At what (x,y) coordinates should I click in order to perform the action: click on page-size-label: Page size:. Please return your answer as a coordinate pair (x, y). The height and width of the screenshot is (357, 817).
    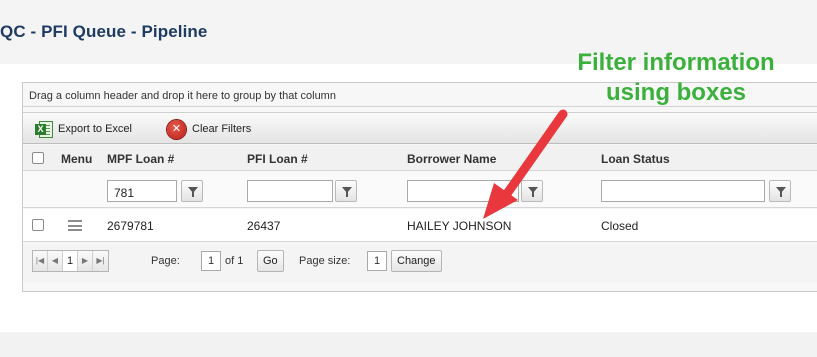
    Looking at the image, I should click on (325, 261).